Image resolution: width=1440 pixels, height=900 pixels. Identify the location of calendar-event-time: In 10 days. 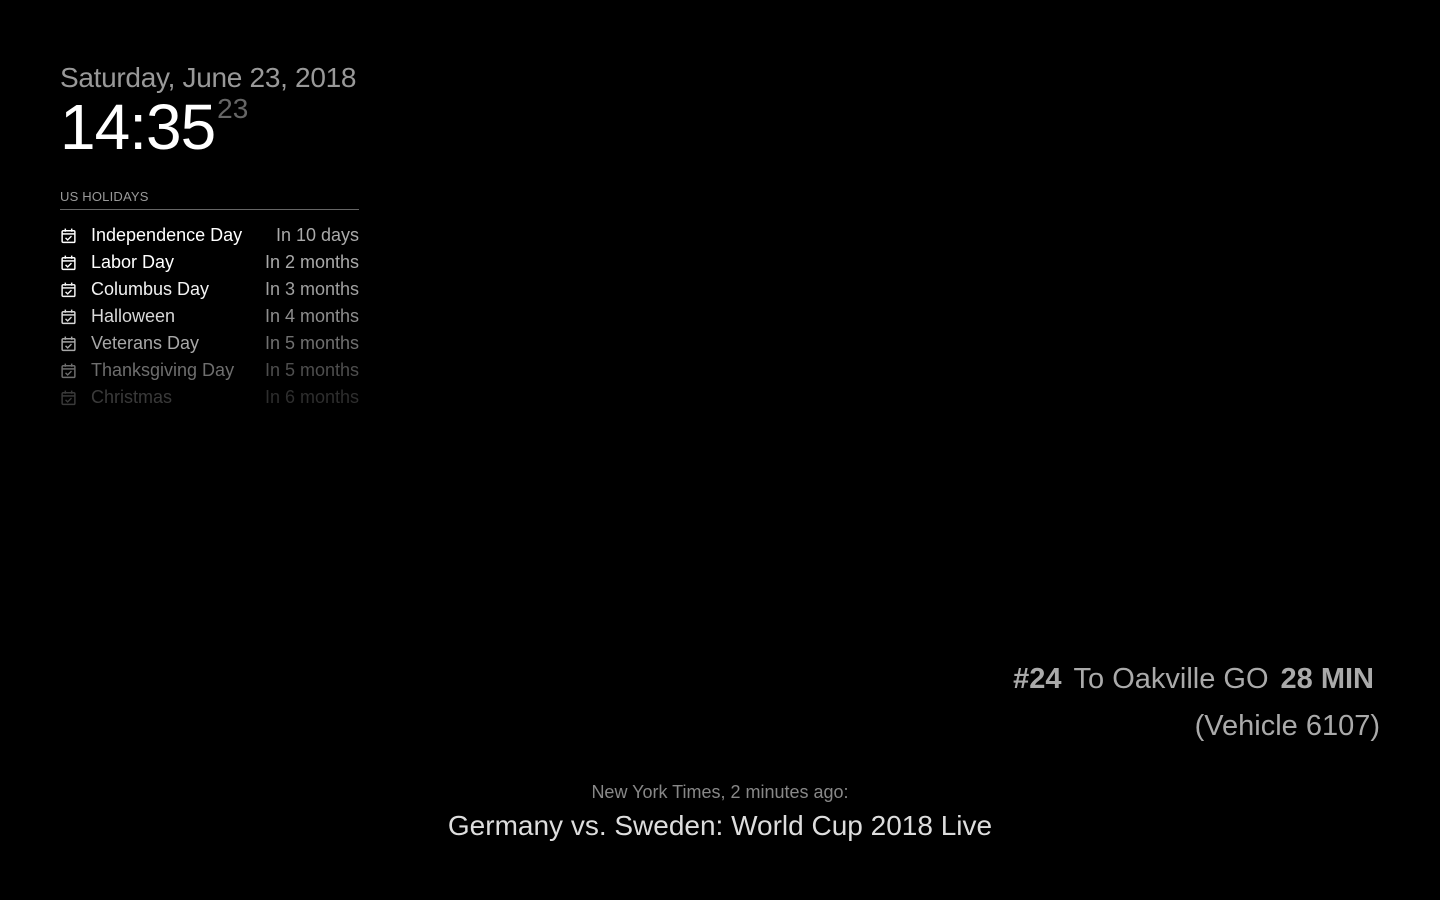
(317, 235).